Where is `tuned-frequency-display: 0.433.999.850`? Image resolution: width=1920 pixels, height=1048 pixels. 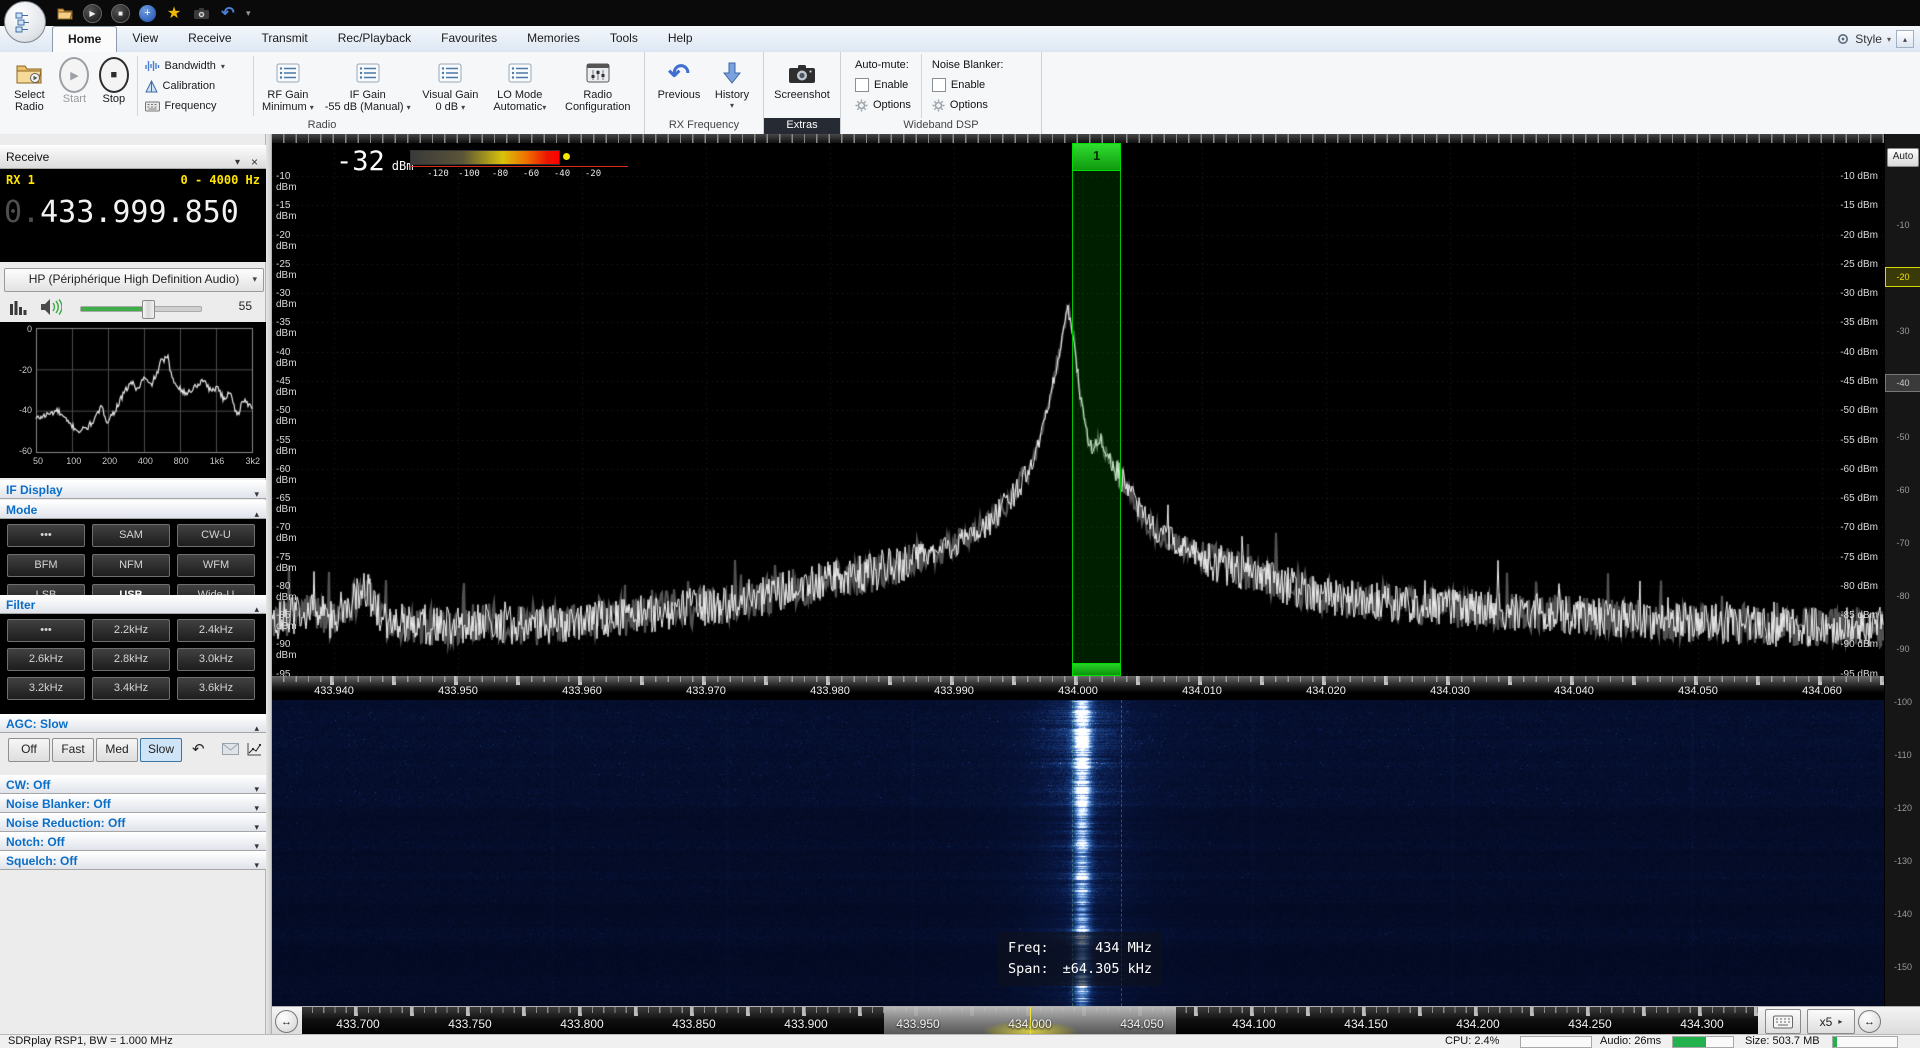
tuned-frequency-display: 0.433.999.850 is located at coordinates (121, 212).